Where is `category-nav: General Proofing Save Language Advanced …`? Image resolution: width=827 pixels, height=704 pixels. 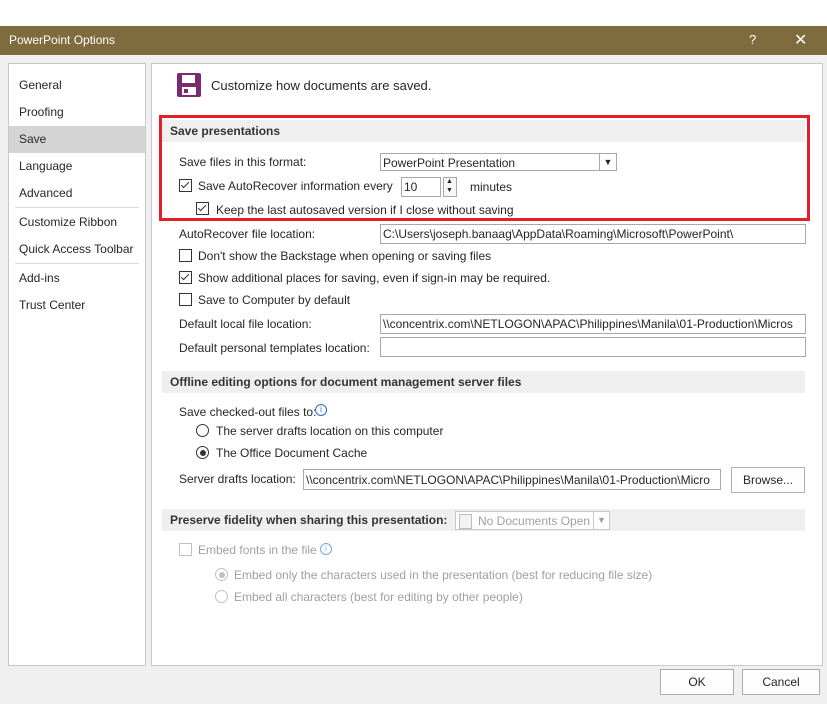
category-nav: General Proofing Save Language Advanced … is located at coordinates (77, 364).